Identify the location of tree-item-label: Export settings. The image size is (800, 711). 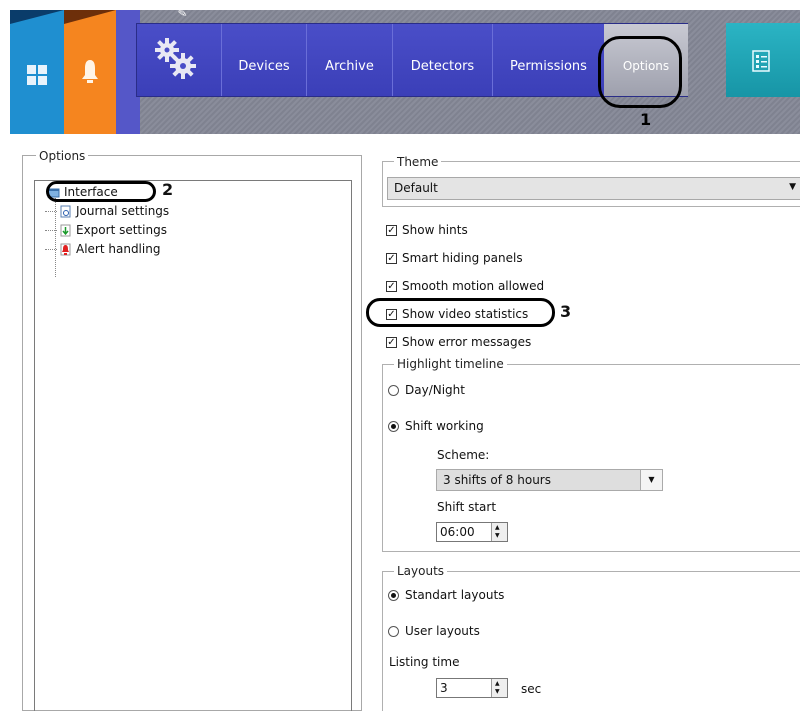
(121, 230).